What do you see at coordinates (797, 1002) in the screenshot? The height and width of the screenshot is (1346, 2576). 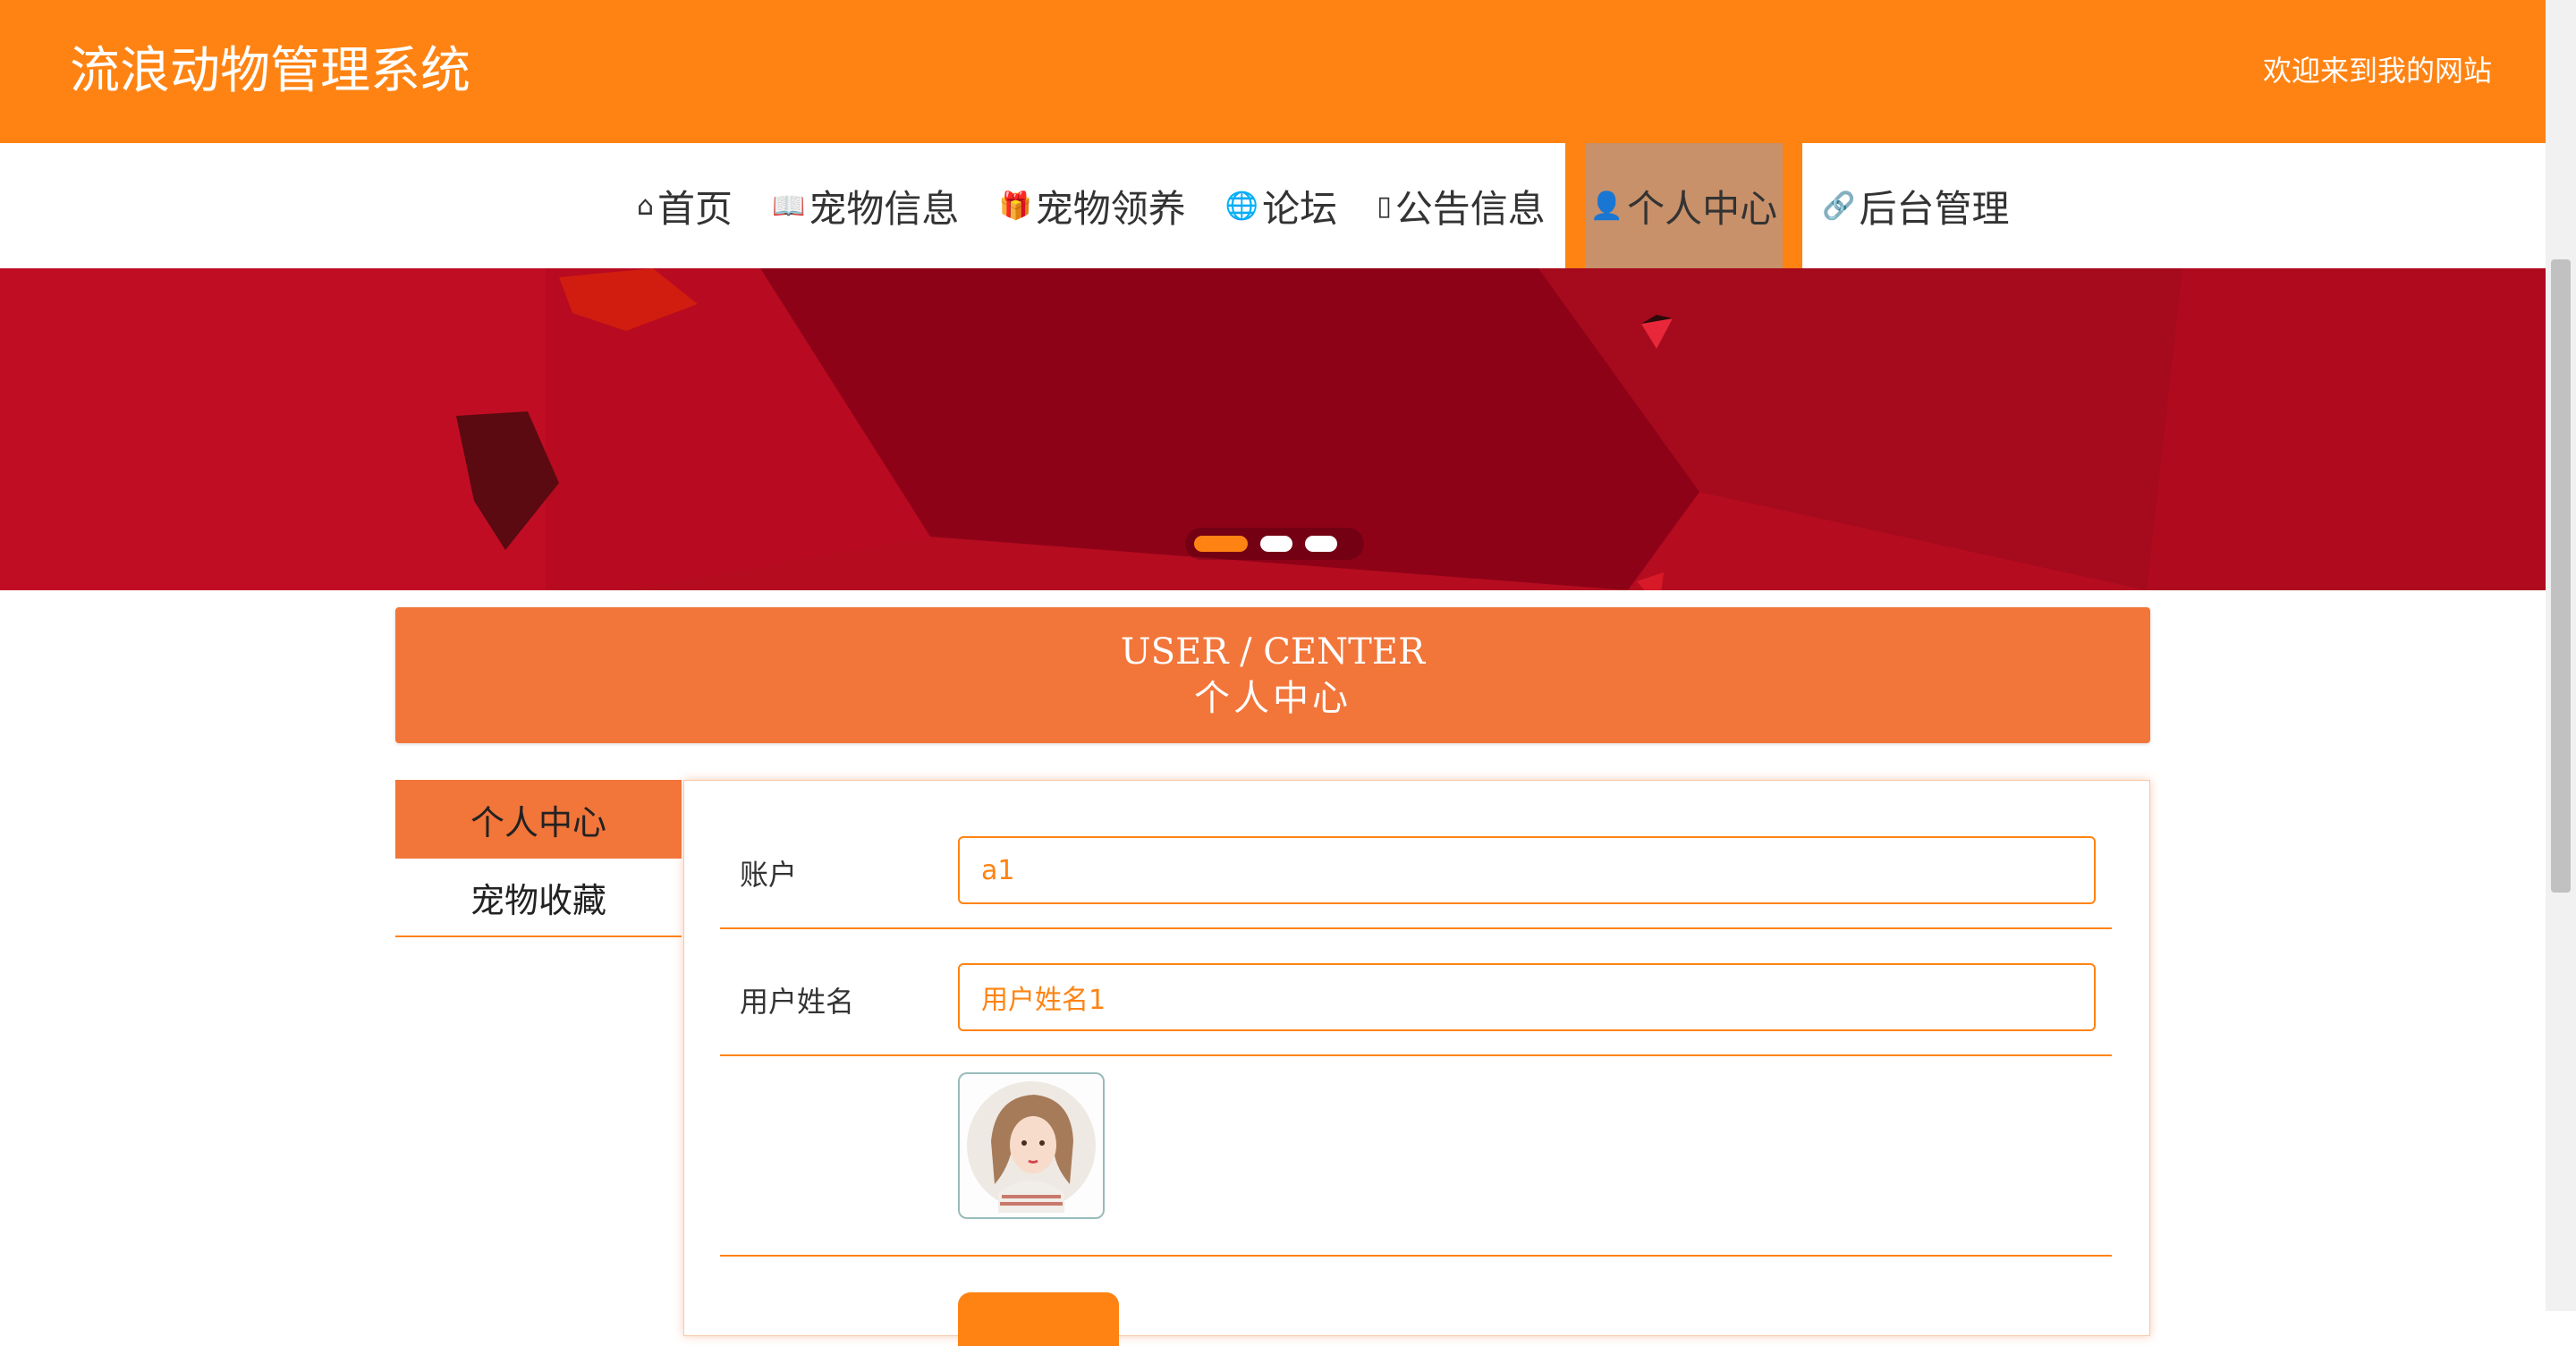 I see `name-label: 用户姓名` at bounding box center [797, 1002].